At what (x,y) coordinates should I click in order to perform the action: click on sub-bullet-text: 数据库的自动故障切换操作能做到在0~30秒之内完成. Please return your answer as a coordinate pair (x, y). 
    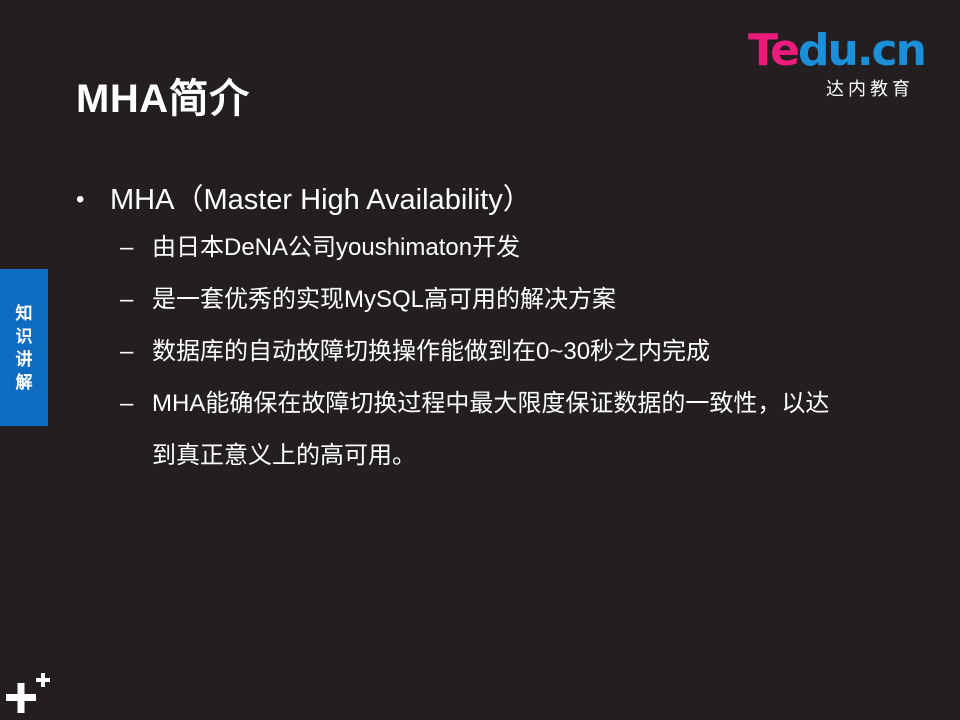
    Looking at the image, I should click on (431, 351).